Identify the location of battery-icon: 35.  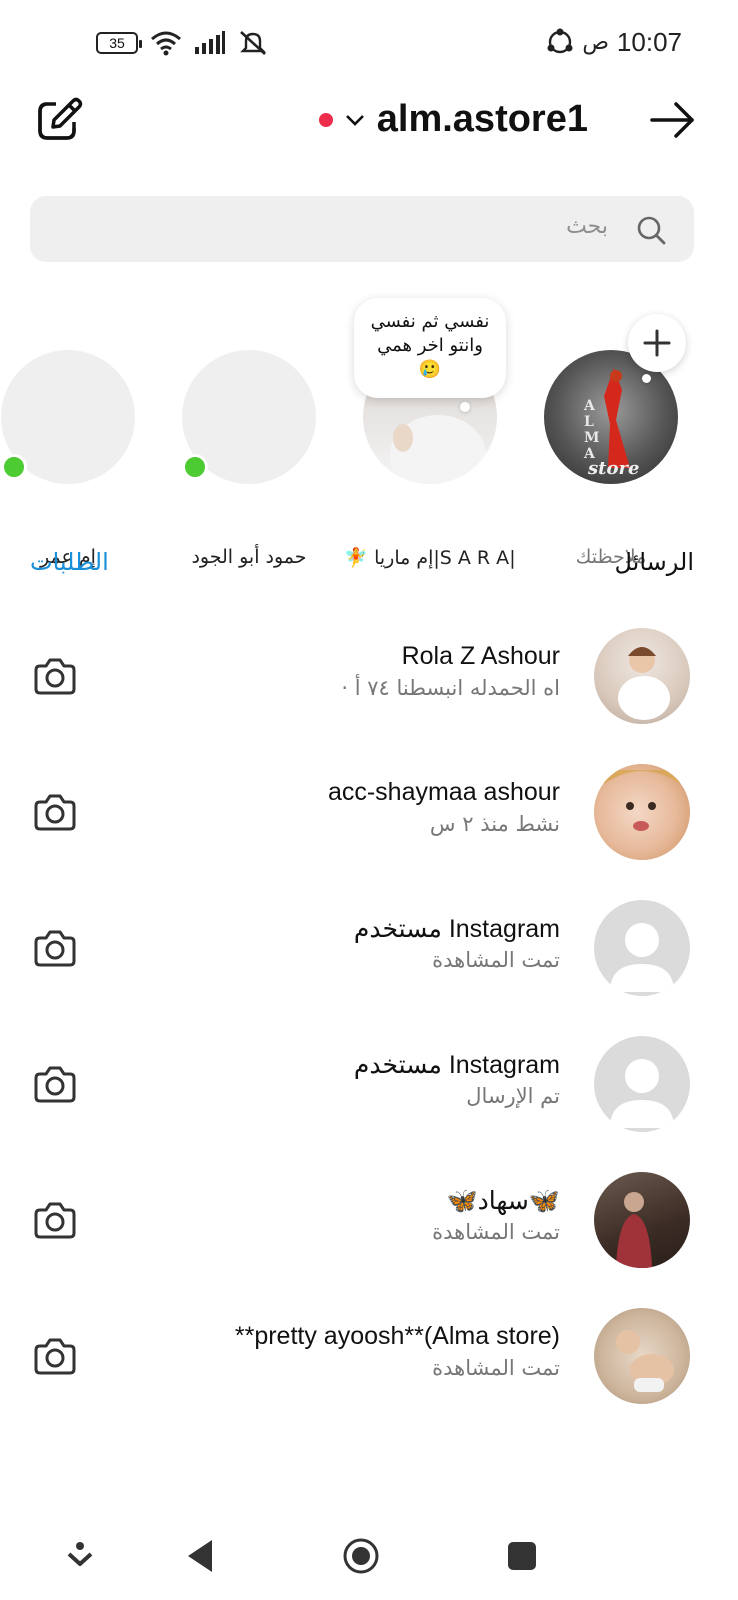
(119, 43).